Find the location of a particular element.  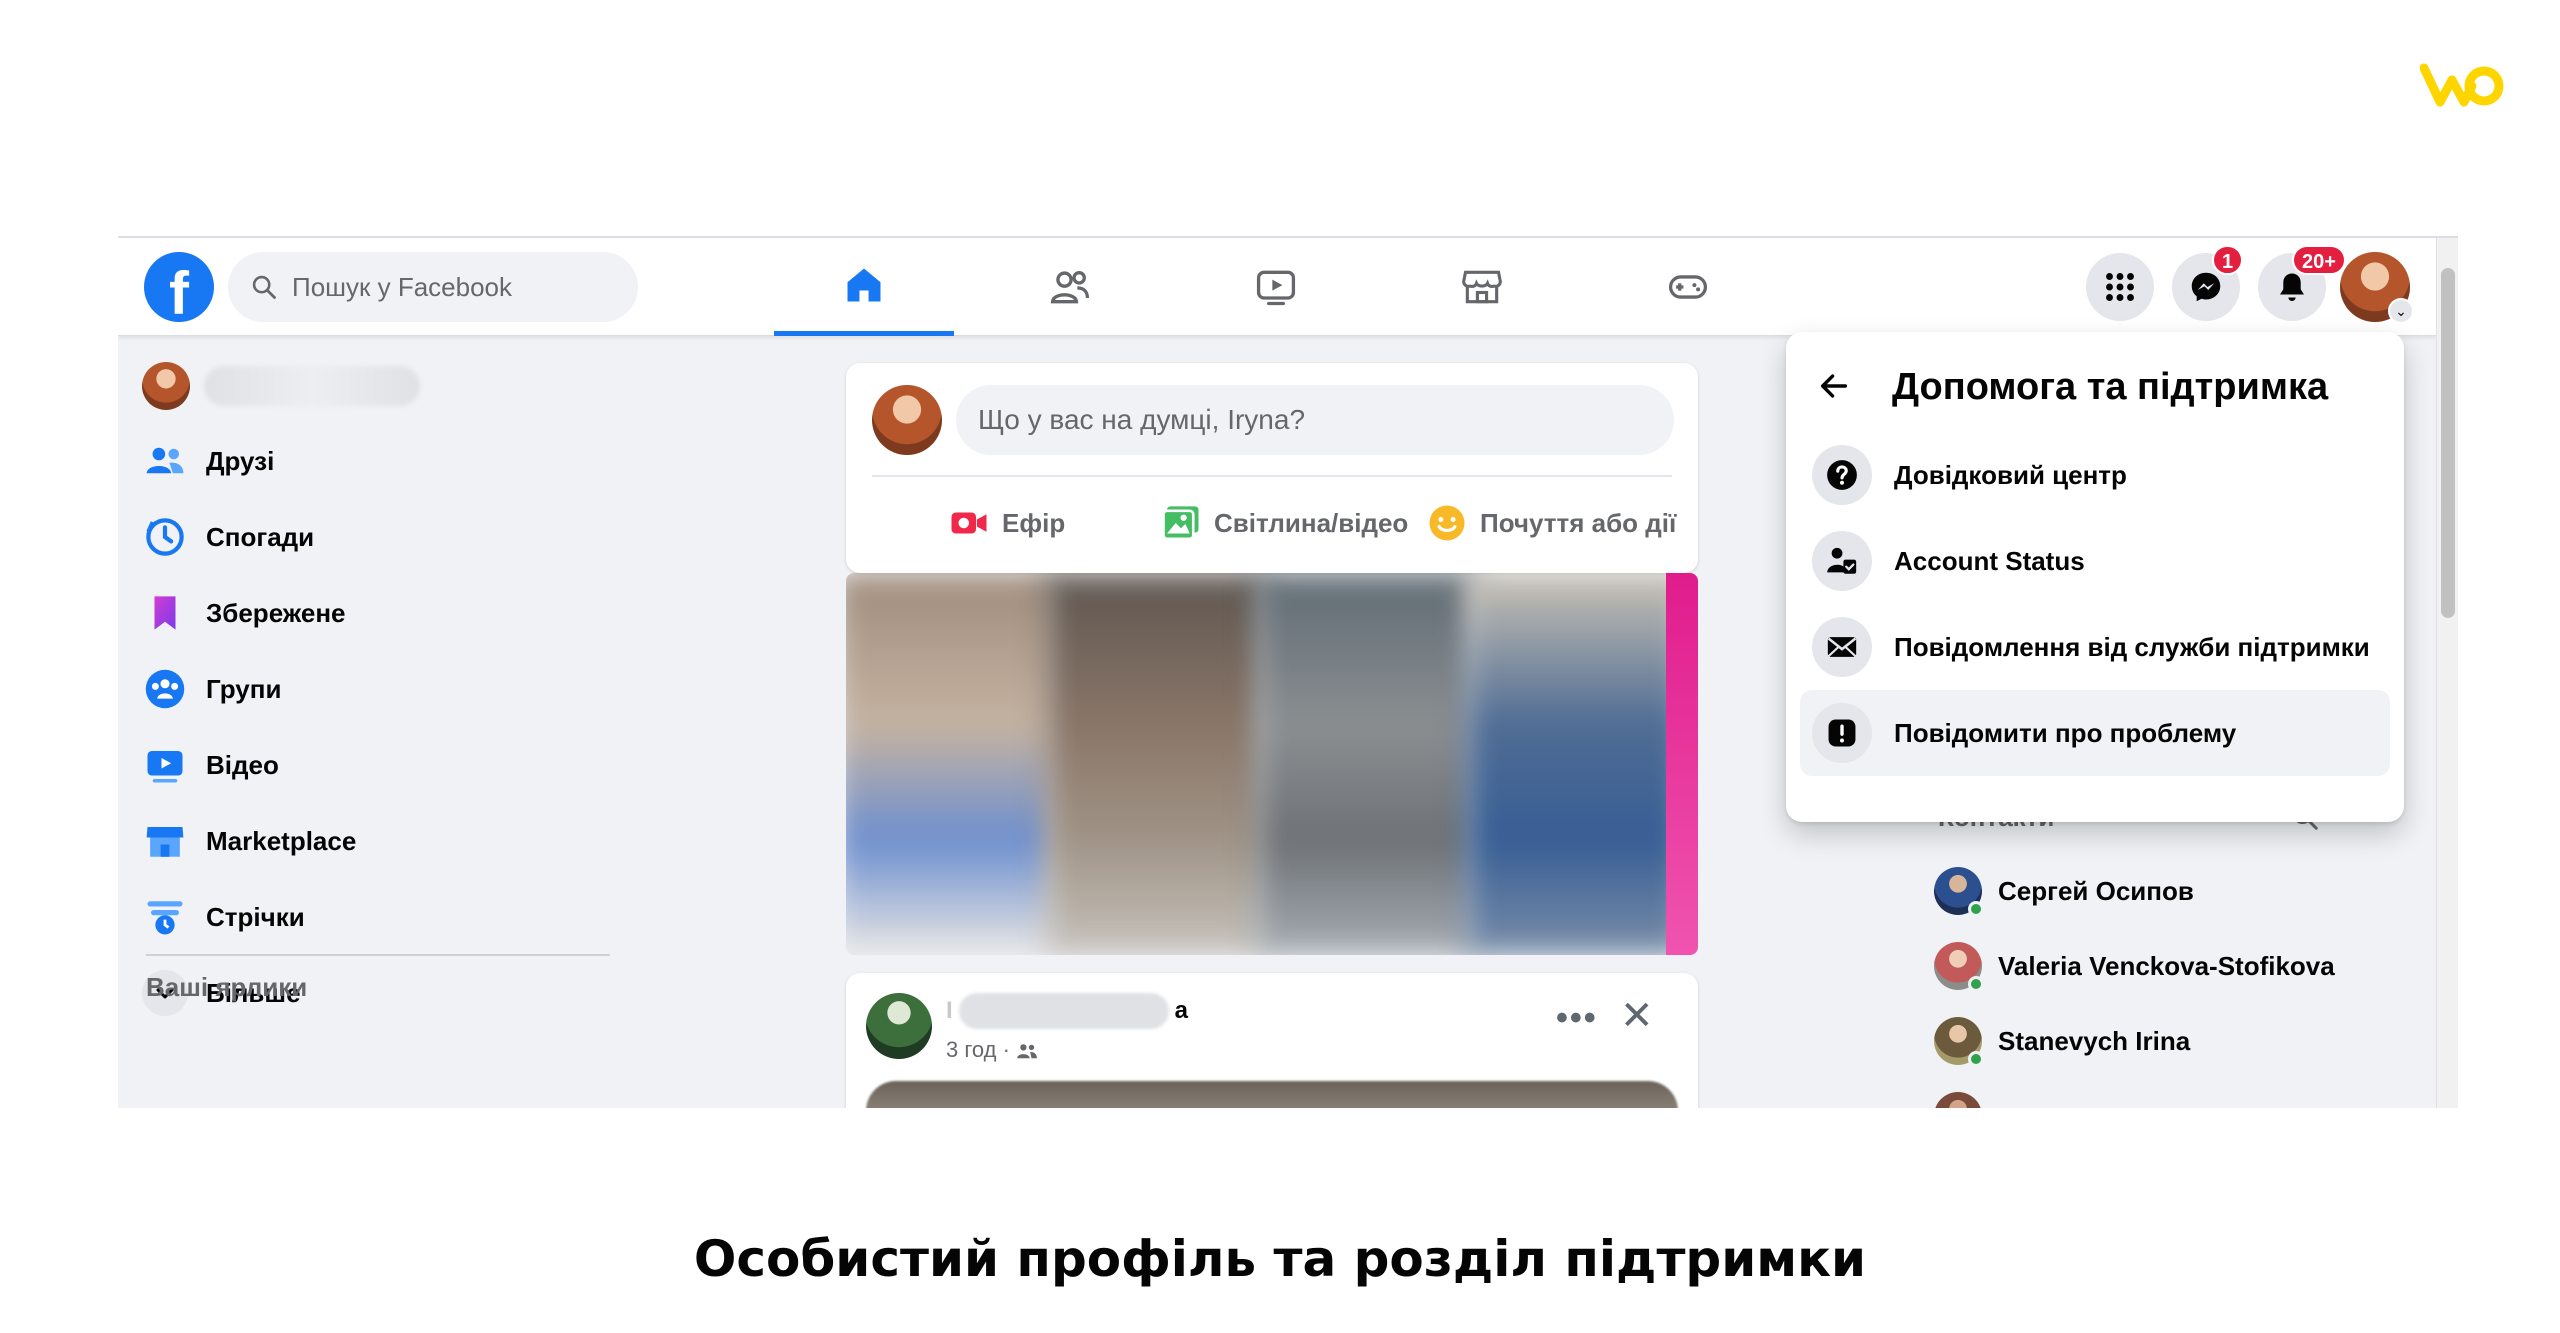

gaming-icon is located at coordinates (1688, 287).